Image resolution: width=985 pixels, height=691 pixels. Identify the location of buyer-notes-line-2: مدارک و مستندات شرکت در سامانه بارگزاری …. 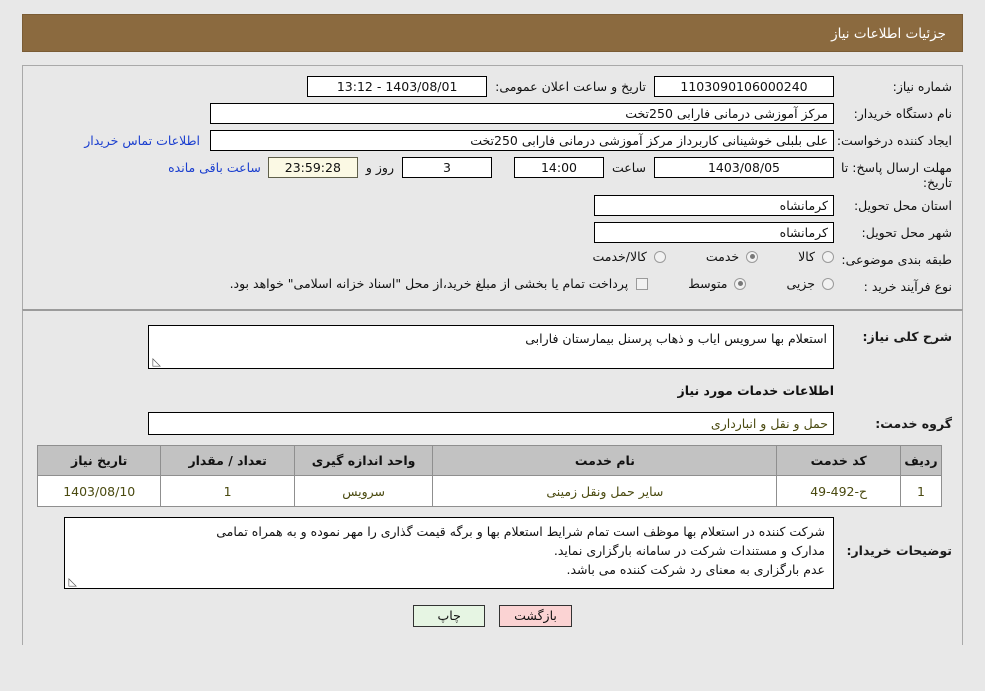
(689, 550).